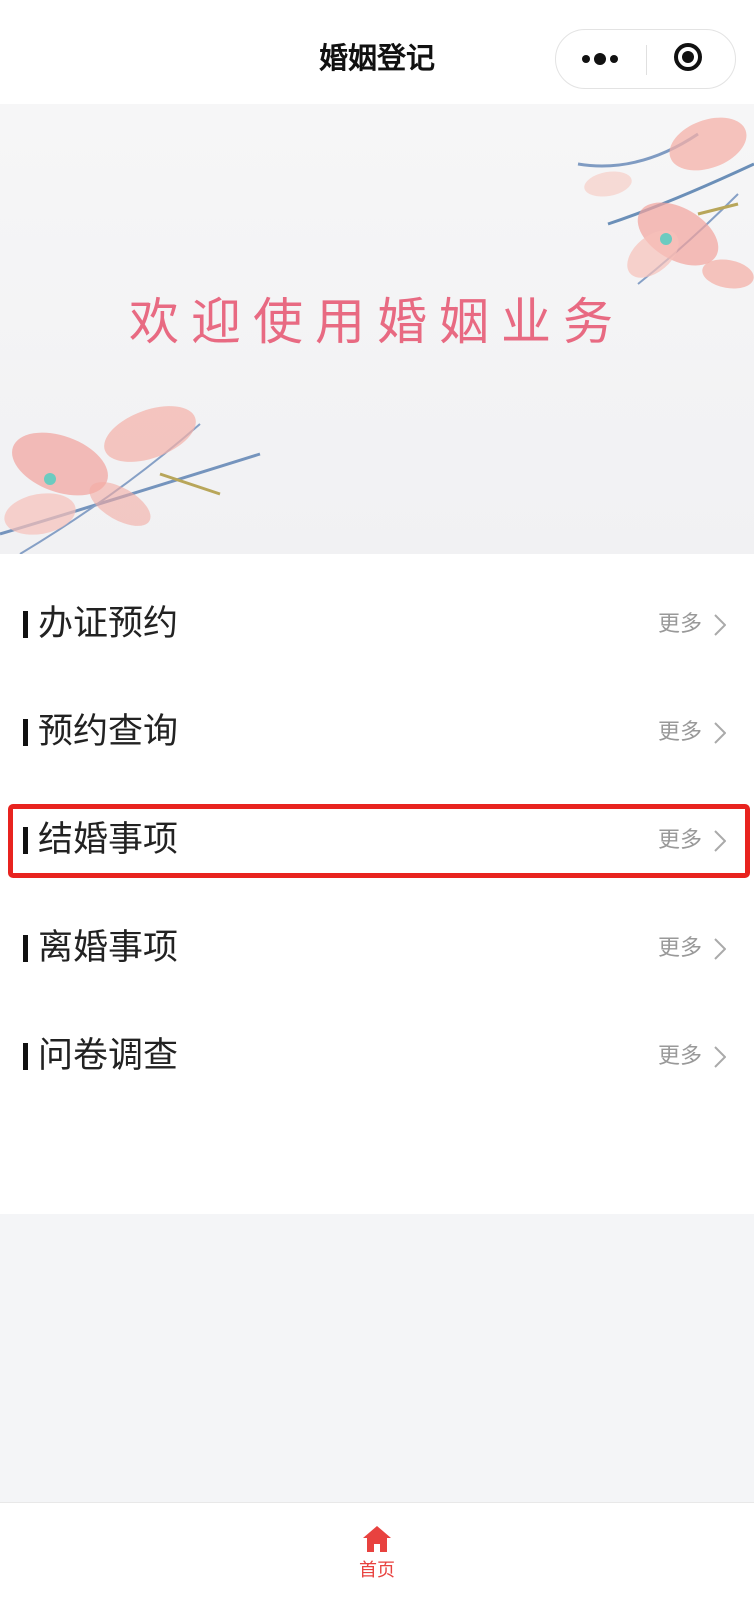  What do you see at coordinates (377, 1539) in the screenshot?
I see `home-icon` at bounding box center [377, 1539].